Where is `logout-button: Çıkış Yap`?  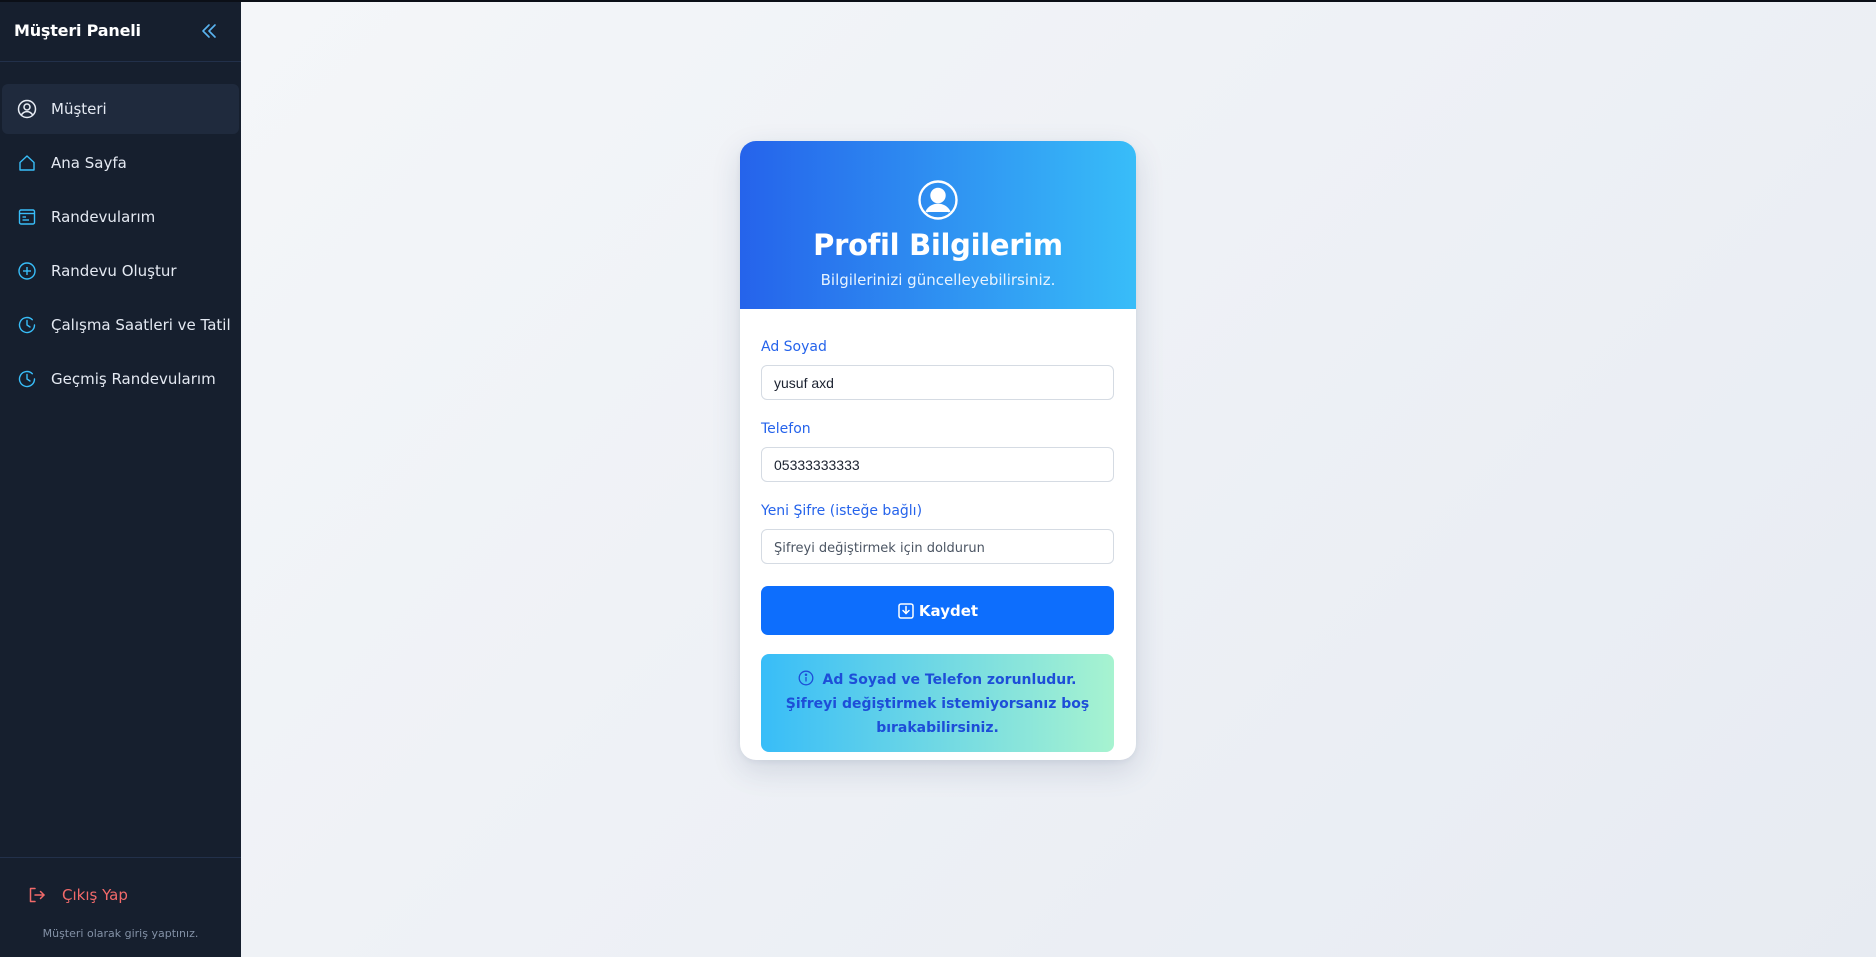 logout-button: Çıkış Yap is located at coordinates (77, 895).